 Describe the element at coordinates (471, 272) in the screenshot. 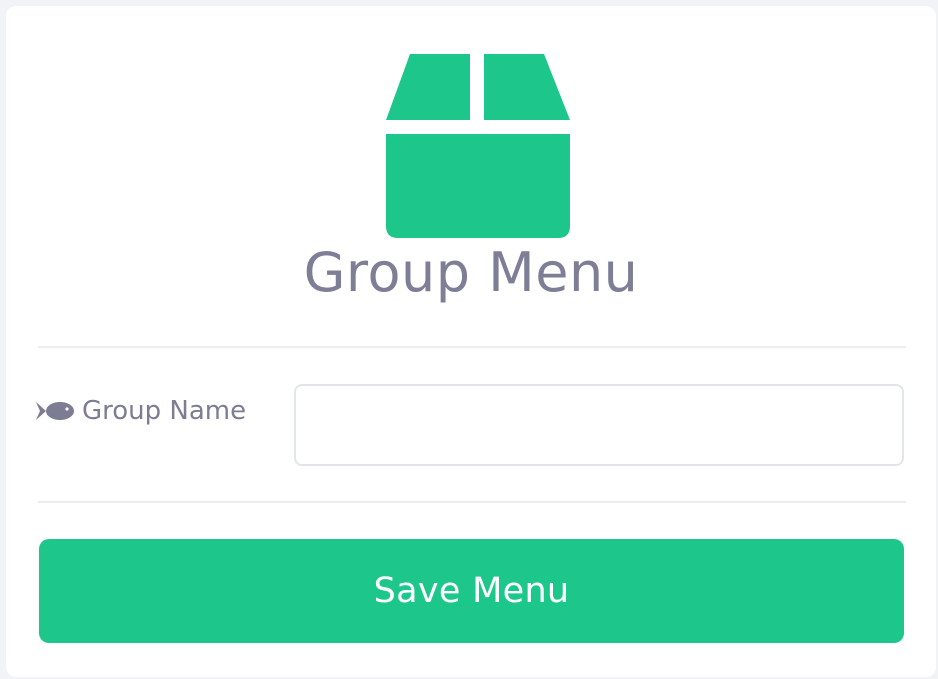

I see `page-title: Group Menu` at that location.